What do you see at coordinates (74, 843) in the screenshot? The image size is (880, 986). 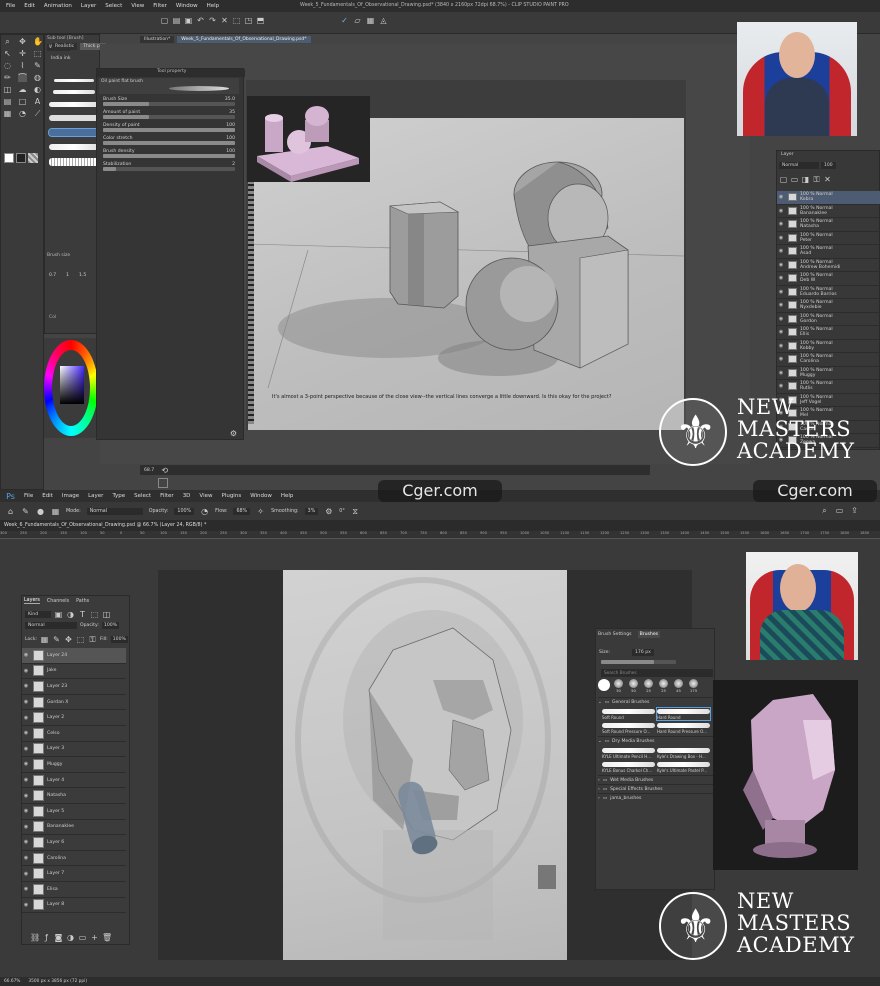 I see `ps-layer-row: ◉ Layer 6` at bounding box center [74, 843].